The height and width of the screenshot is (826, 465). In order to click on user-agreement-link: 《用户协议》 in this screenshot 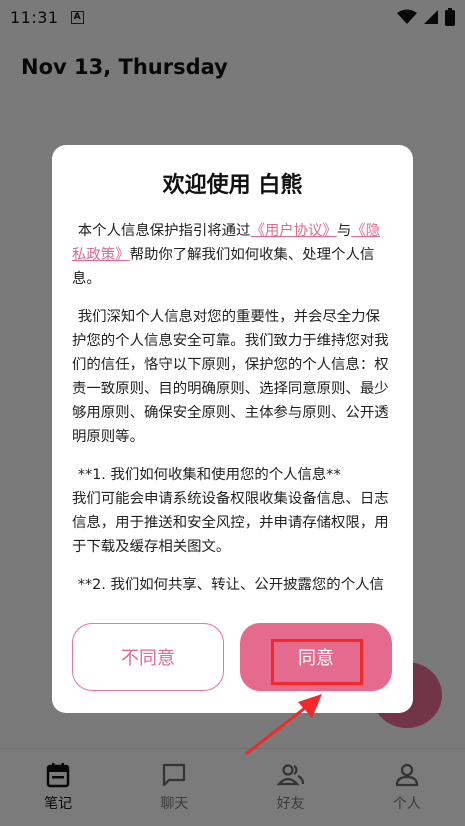, I will do `click(293, 231)`.